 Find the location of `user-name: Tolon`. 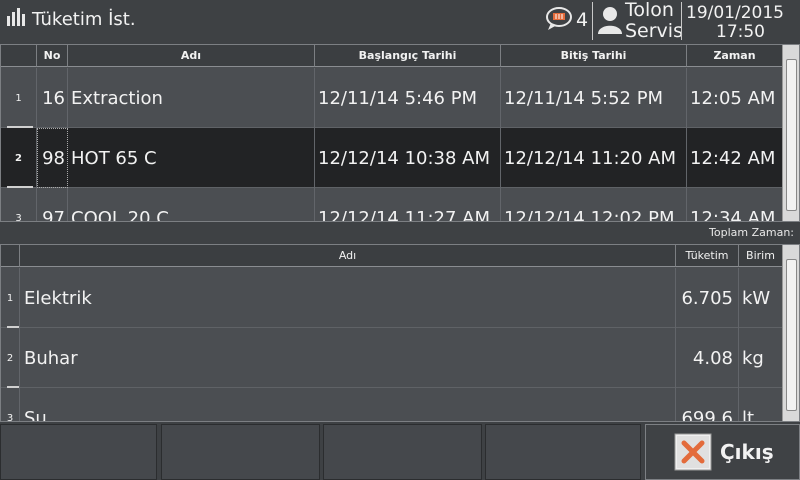

user-name: Tolon is located at coordinates (649, 10).